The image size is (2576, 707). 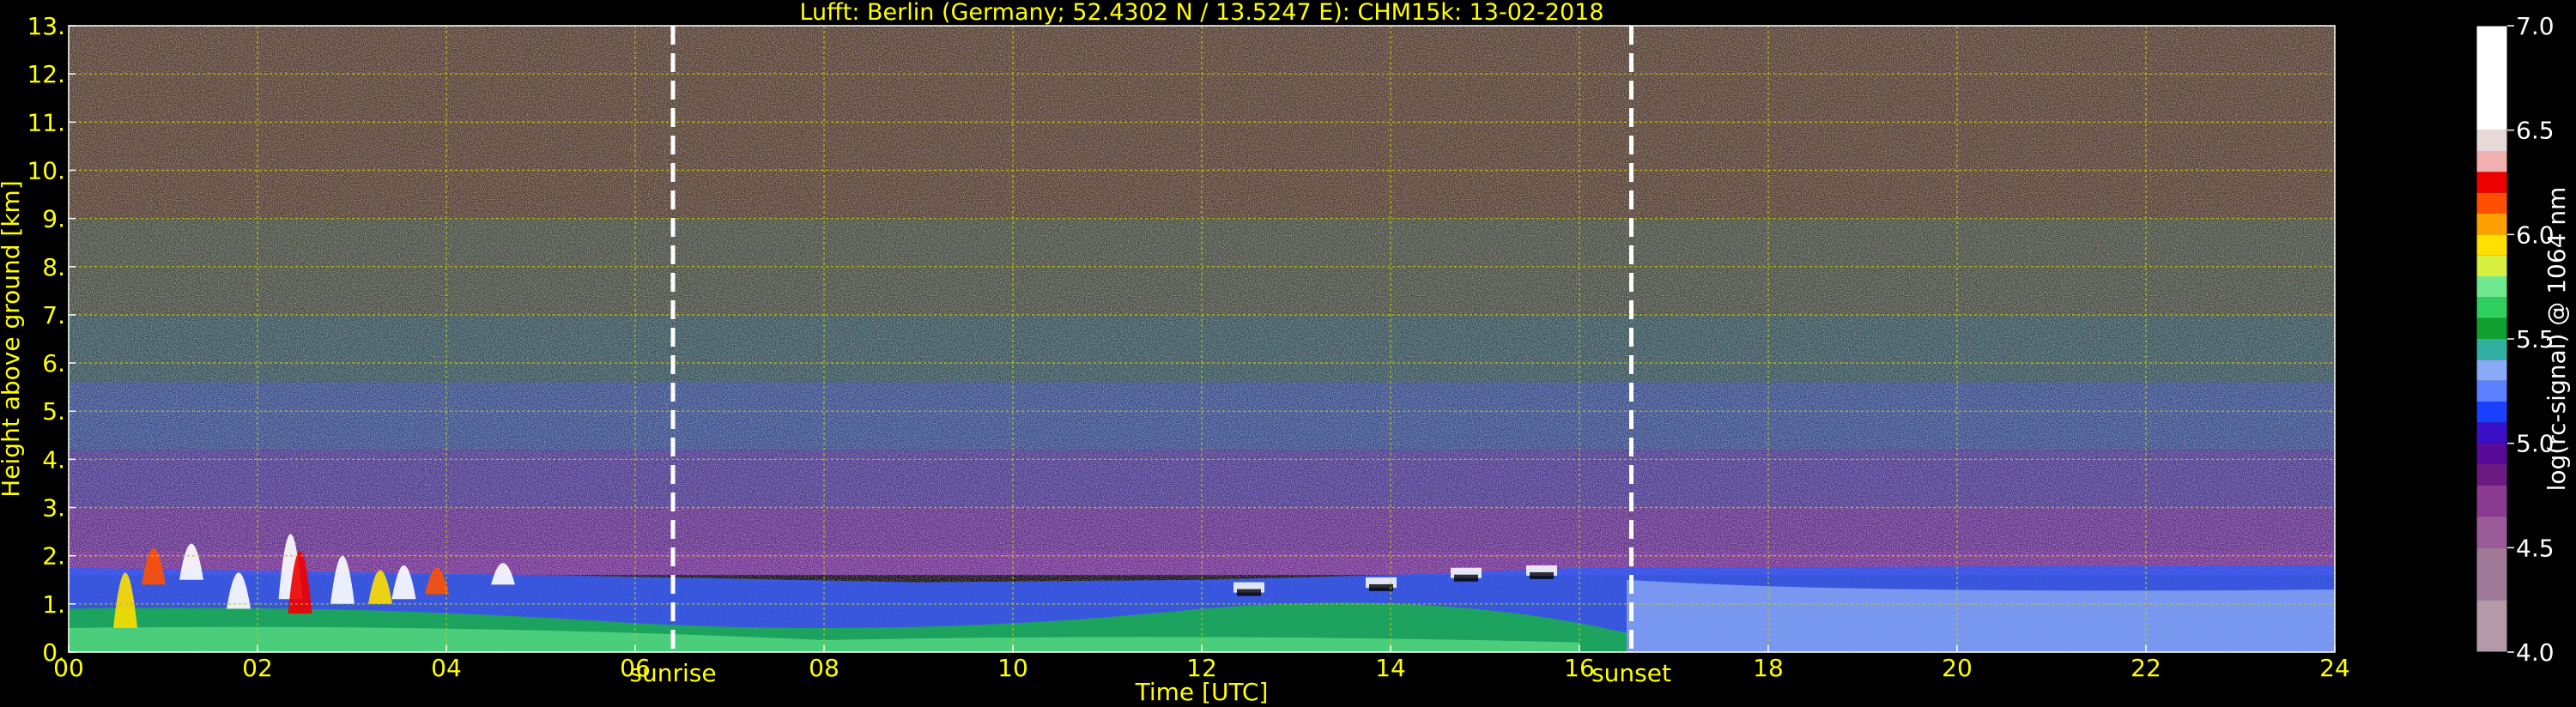 What do you see at coordinates (46, 170) in the screenshot?
I see `y-tick-label: 10.` at bounding box center [46, 170].